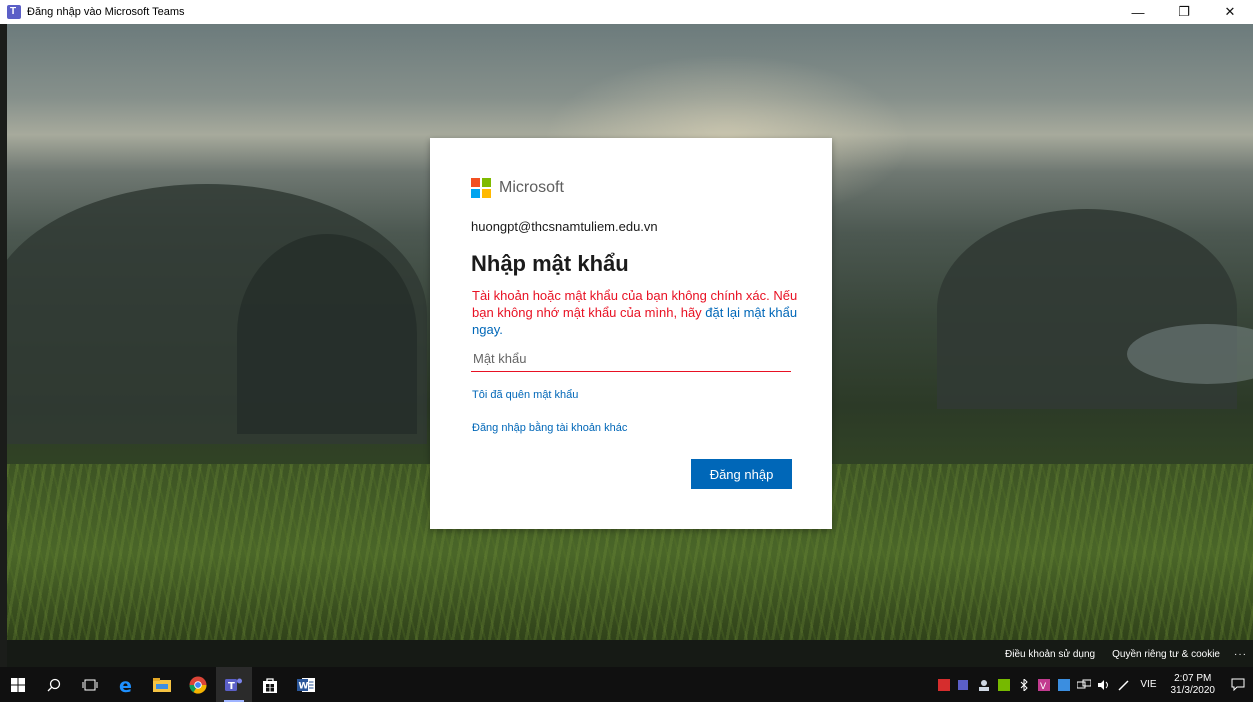 The width and height of the screenshot is (1253, 702). What do you see at coordinates (626, 12) in the screenshot?
I see `window-title-bar: Đăng nhập vào Microsoft Teams — ❐ ✕` at bounding box center [626, 12].